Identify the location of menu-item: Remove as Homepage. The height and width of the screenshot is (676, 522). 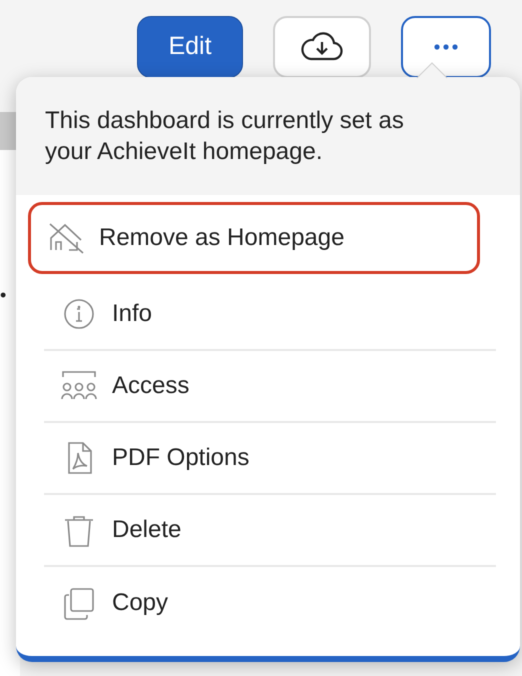
(254, 238).